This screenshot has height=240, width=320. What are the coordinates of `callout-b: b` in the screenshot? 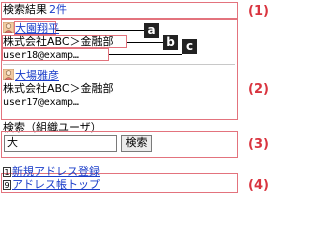 It's located at (170, 42).